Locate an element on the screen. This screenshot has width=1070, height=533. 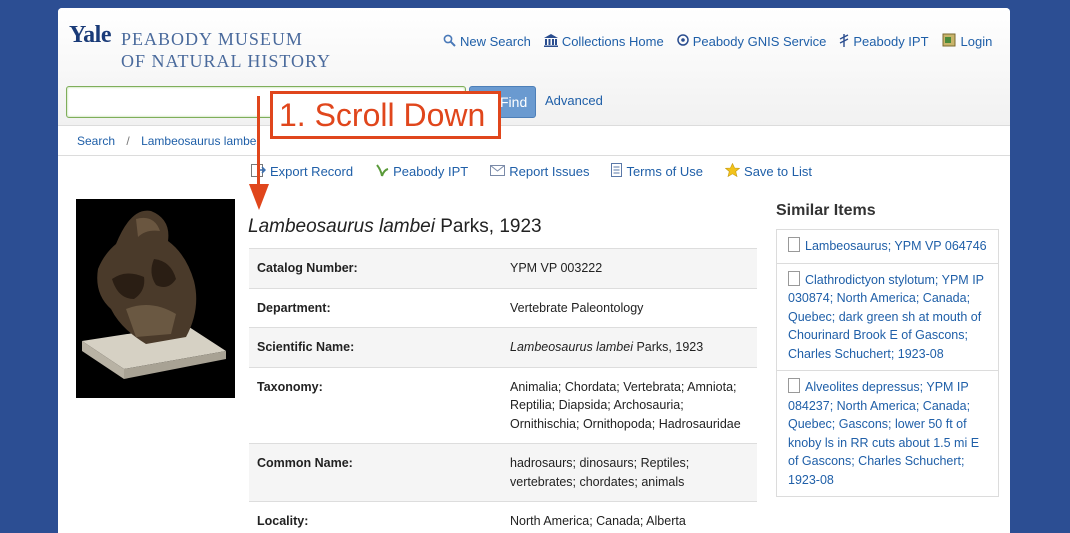
nav-collections-home: Collections Home is located at coordinates (603, 41).